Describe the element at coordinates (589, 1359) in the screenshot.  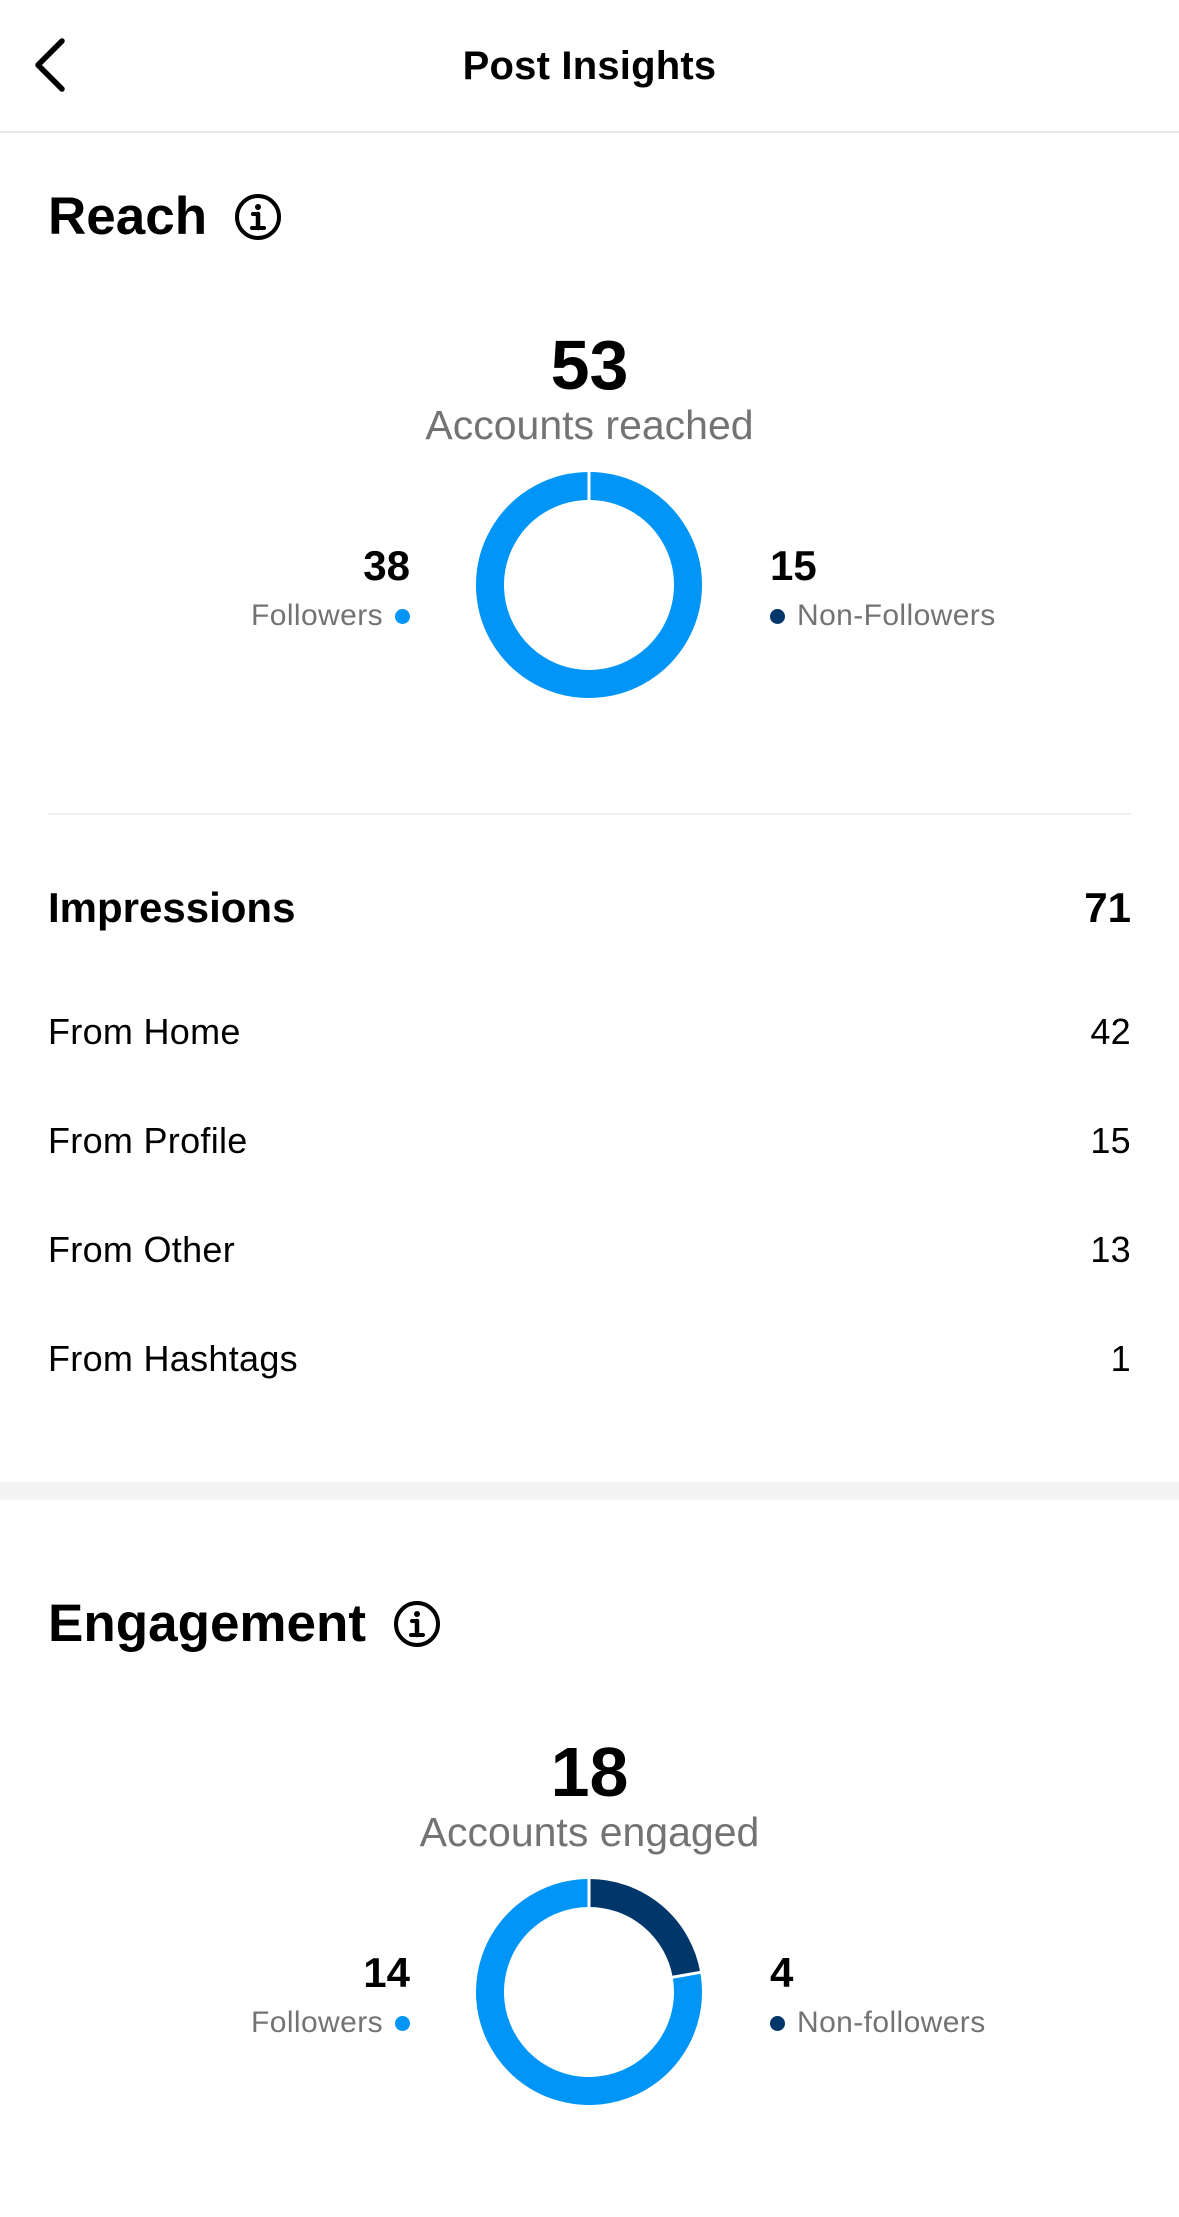
I see `impressions-breakdown-row: From Hashtags 1` at that location.